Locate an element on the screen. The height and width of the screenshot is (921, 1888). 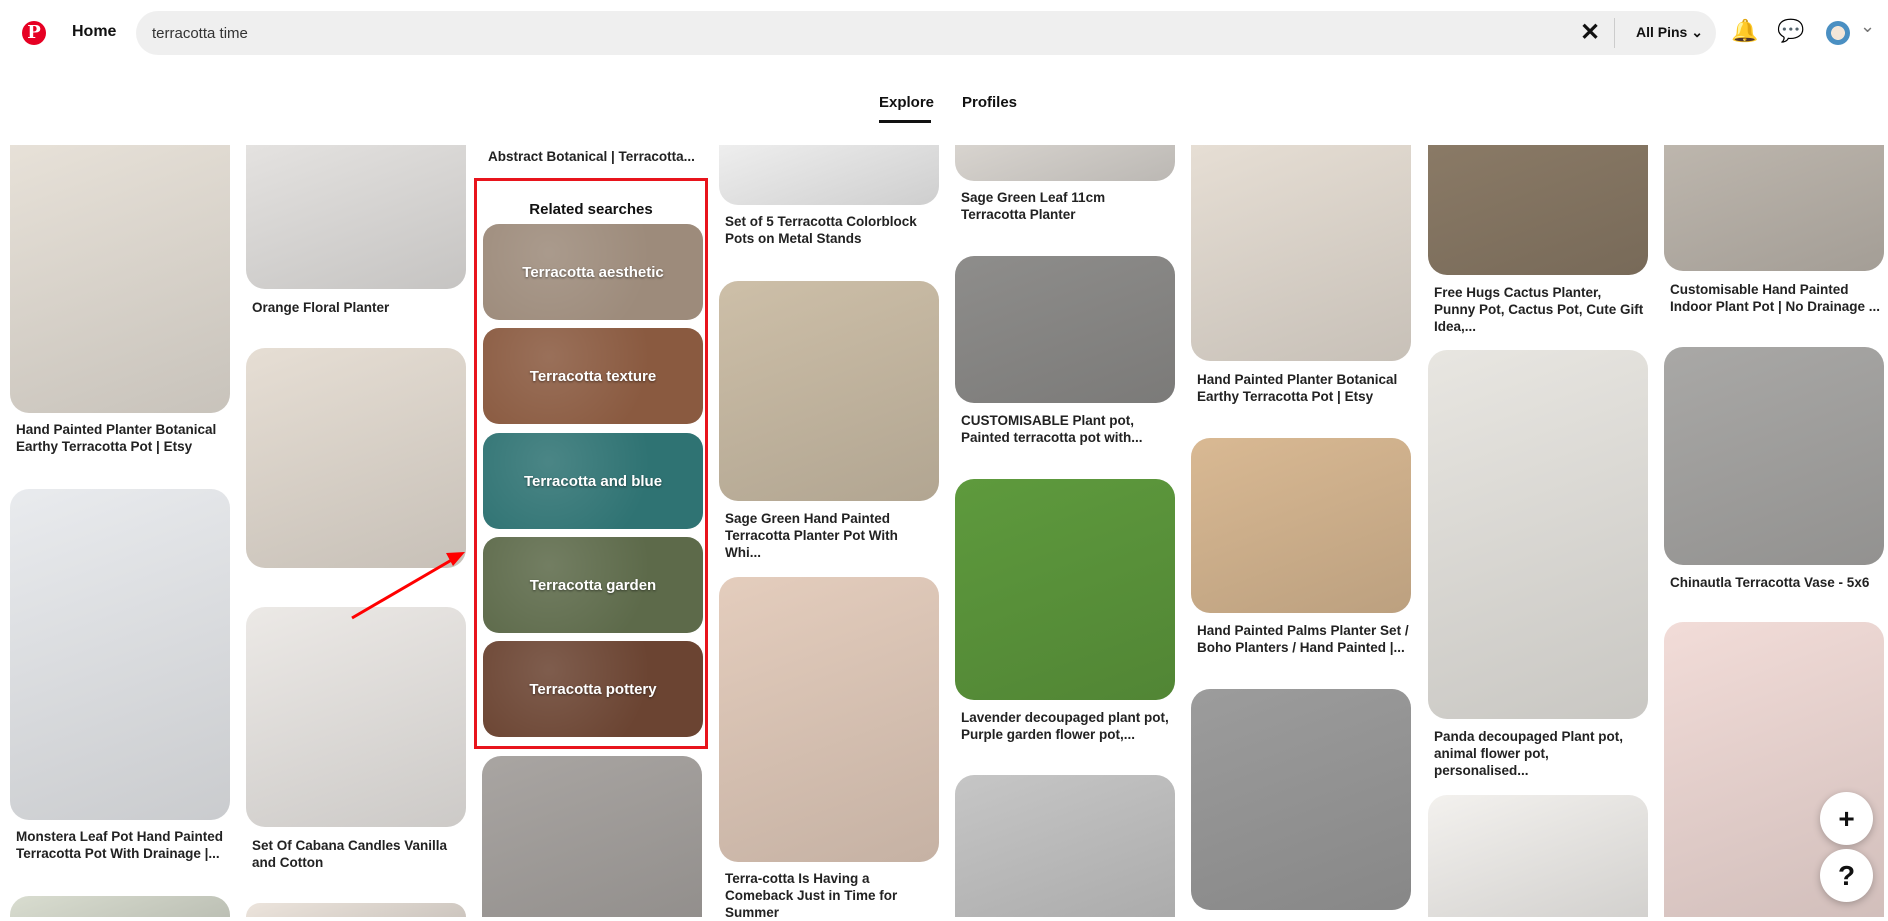
pin-title: Orange Floral Planter is located at coordinates (358, 307).